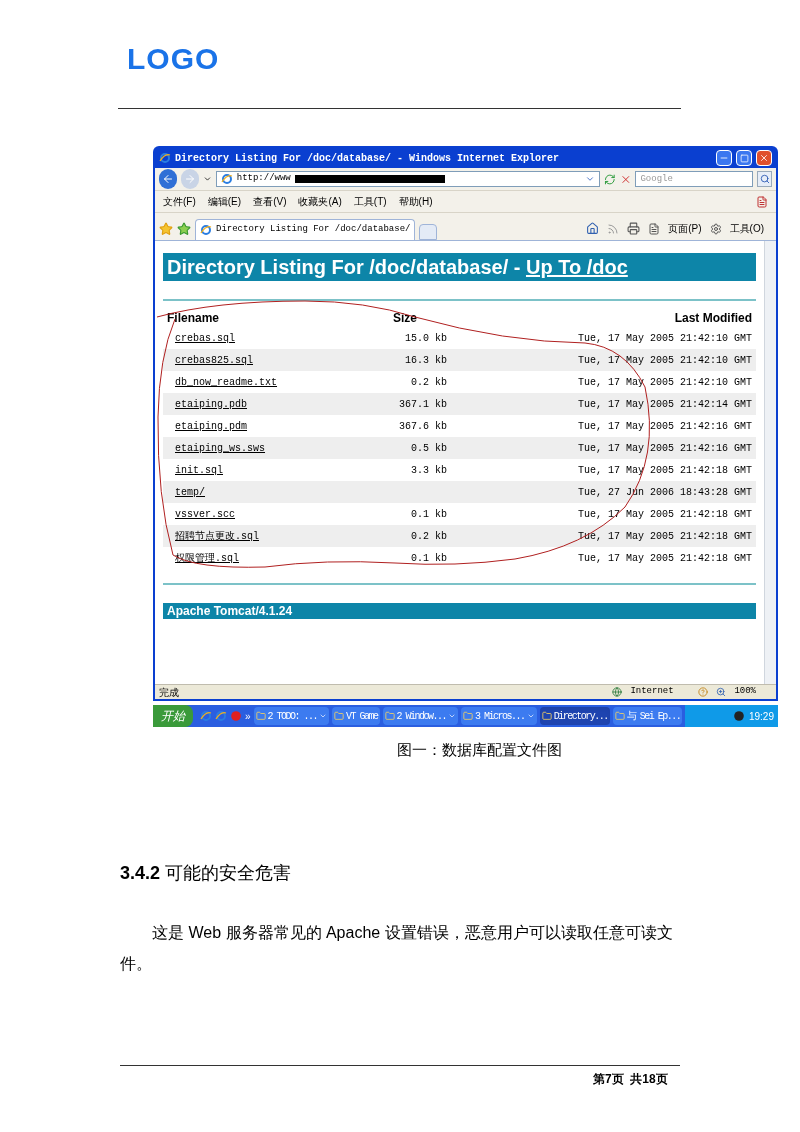 This screenshot has width=800, height=1132. What do you see at coordinates (248, 716) in the screenshot?
I see `more-launchers: »` at bounding box center [248, 716].